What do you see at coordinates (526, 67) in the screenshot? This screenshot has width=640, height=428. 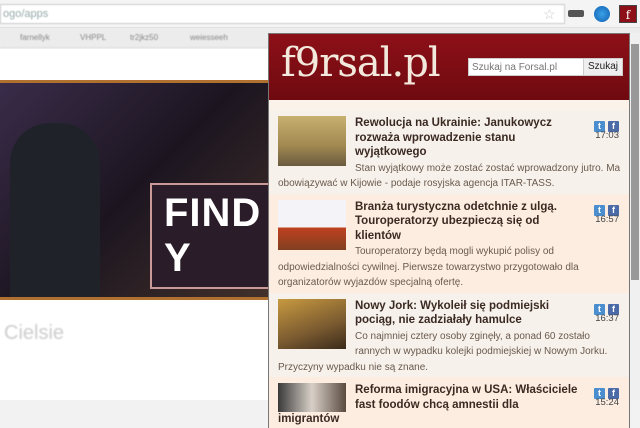 I see `search-input` at bounding box center [526, 67].